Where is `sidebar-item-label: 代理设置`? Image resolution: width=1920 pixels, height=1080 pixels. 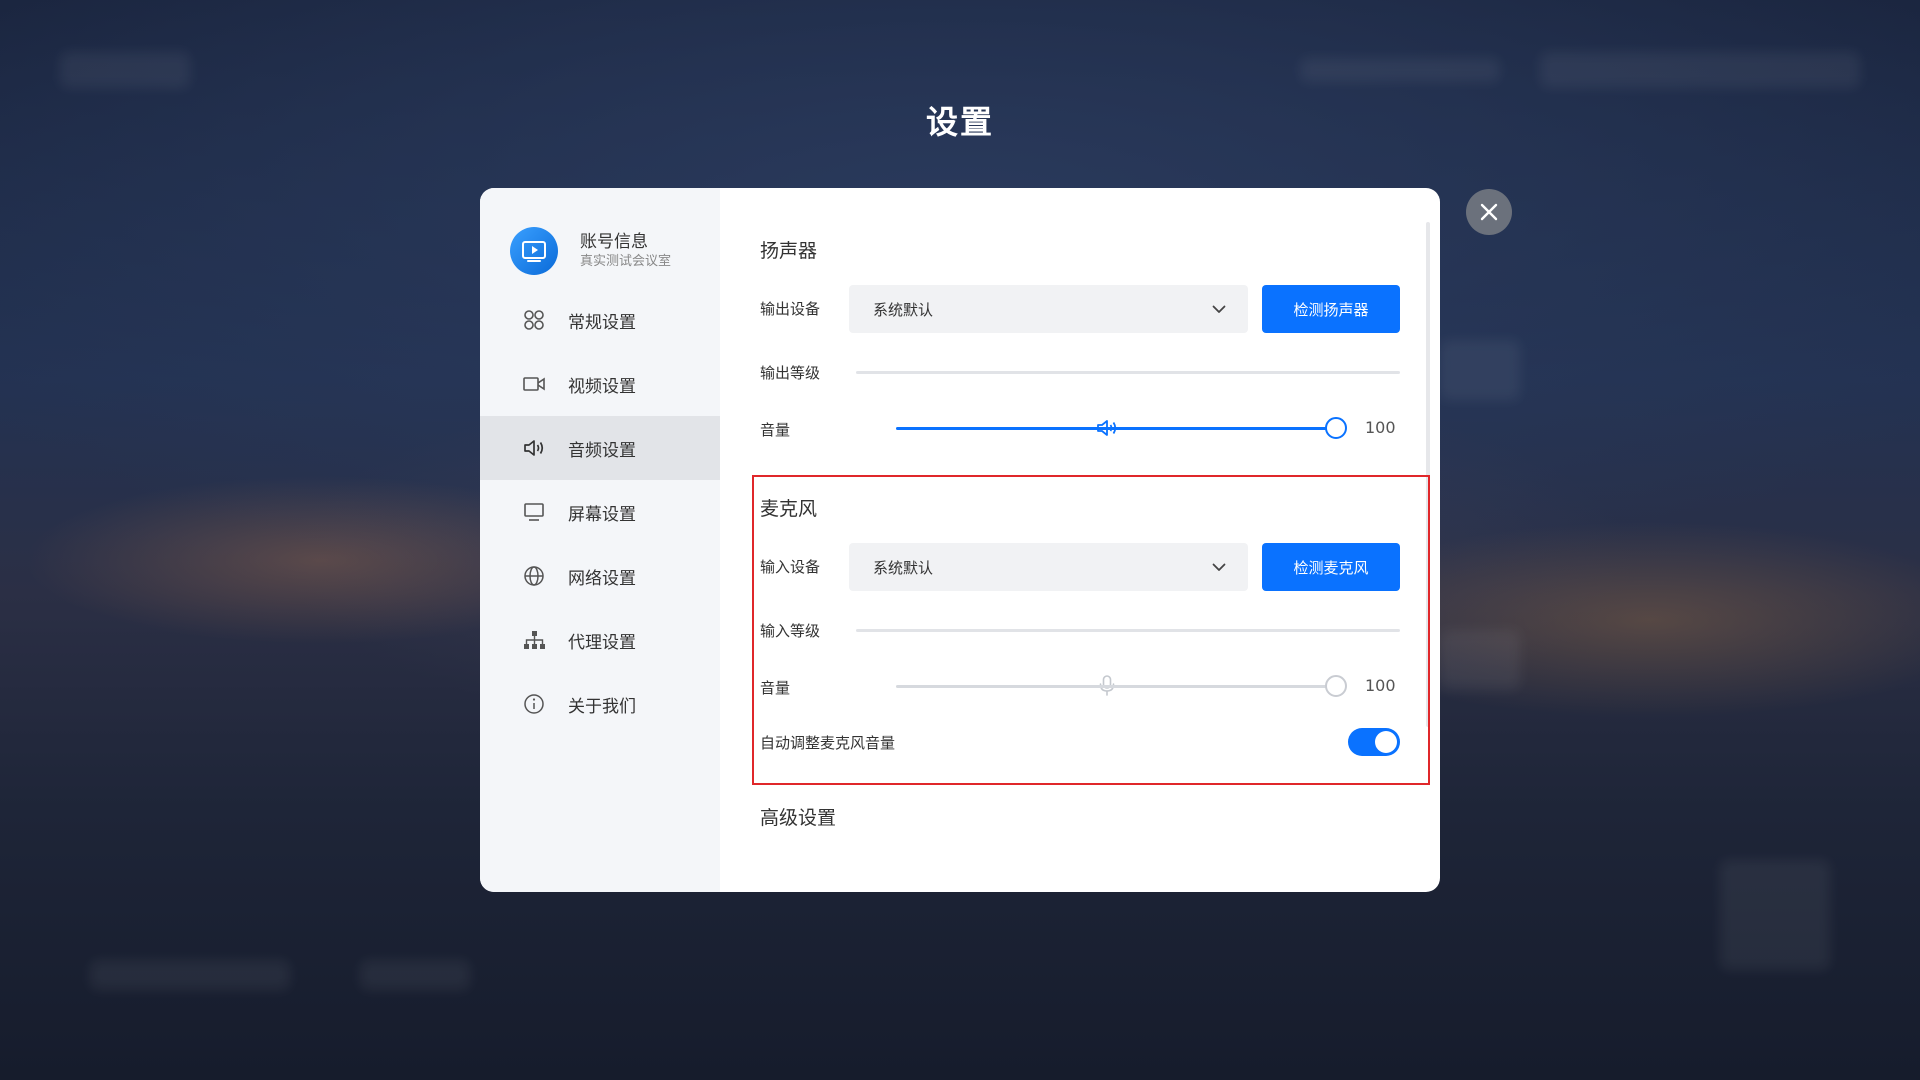 sidebar-item-label: 代理设置 is located at coordinates (602, 642).